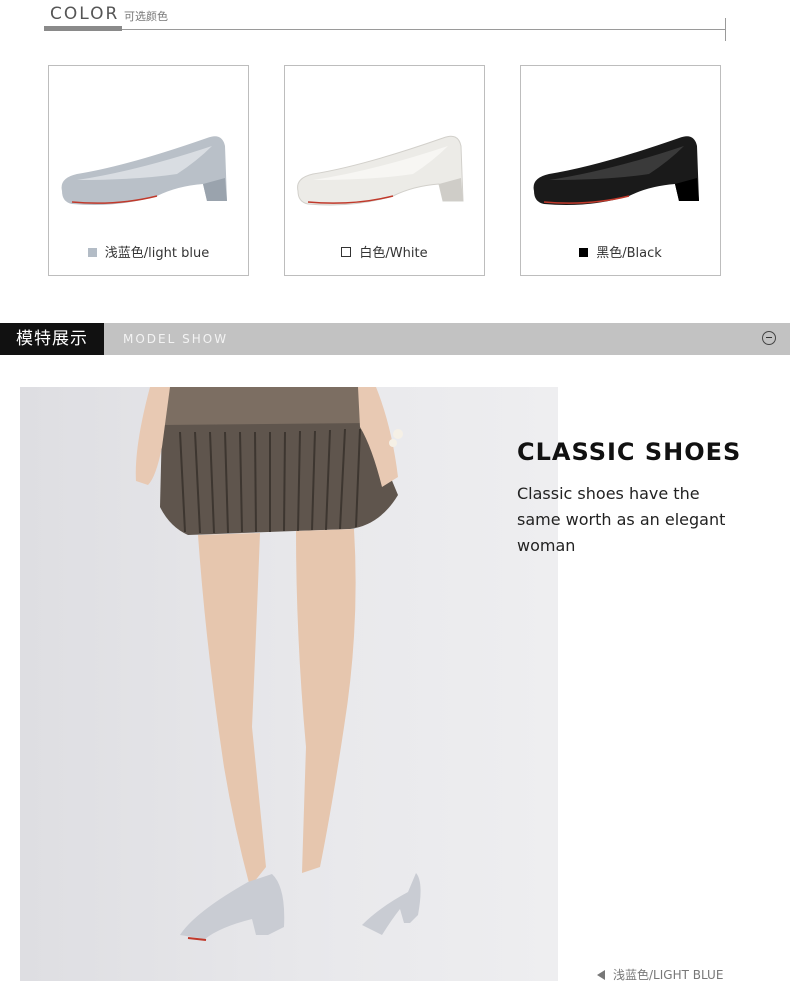  I want to click on photo-caption: 浅蓝色/LIGHT BLUE, so click(660, 974).